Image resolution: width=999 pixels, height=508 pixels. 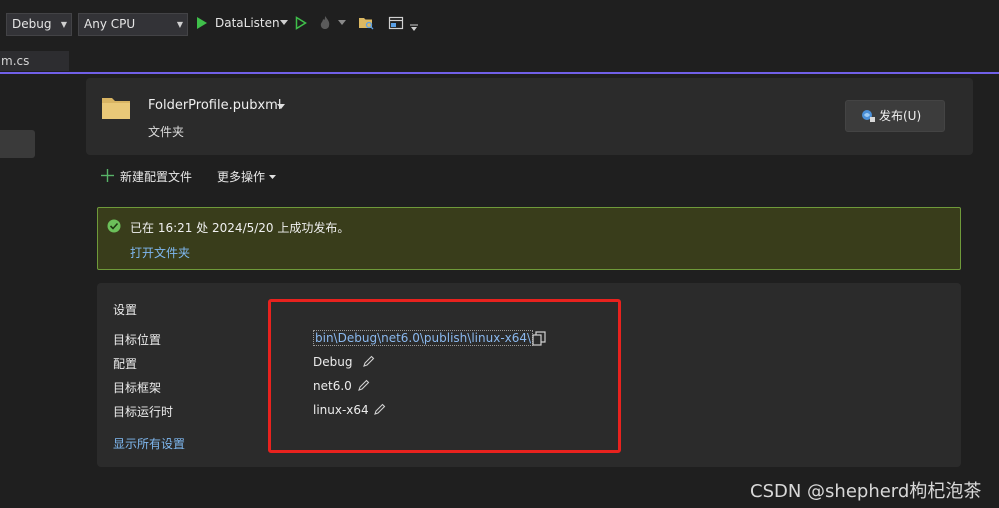 What do you see at coordinates (160, 252) in the screenshot?
I see `open-folder-link: 打开文件夹` at bounding box center [160, 252].